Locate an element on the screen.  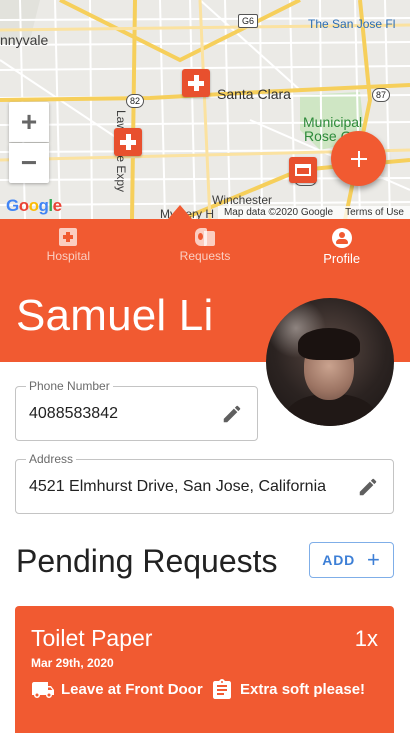
tab-label: Hospital is located at coordinates (68, 256).